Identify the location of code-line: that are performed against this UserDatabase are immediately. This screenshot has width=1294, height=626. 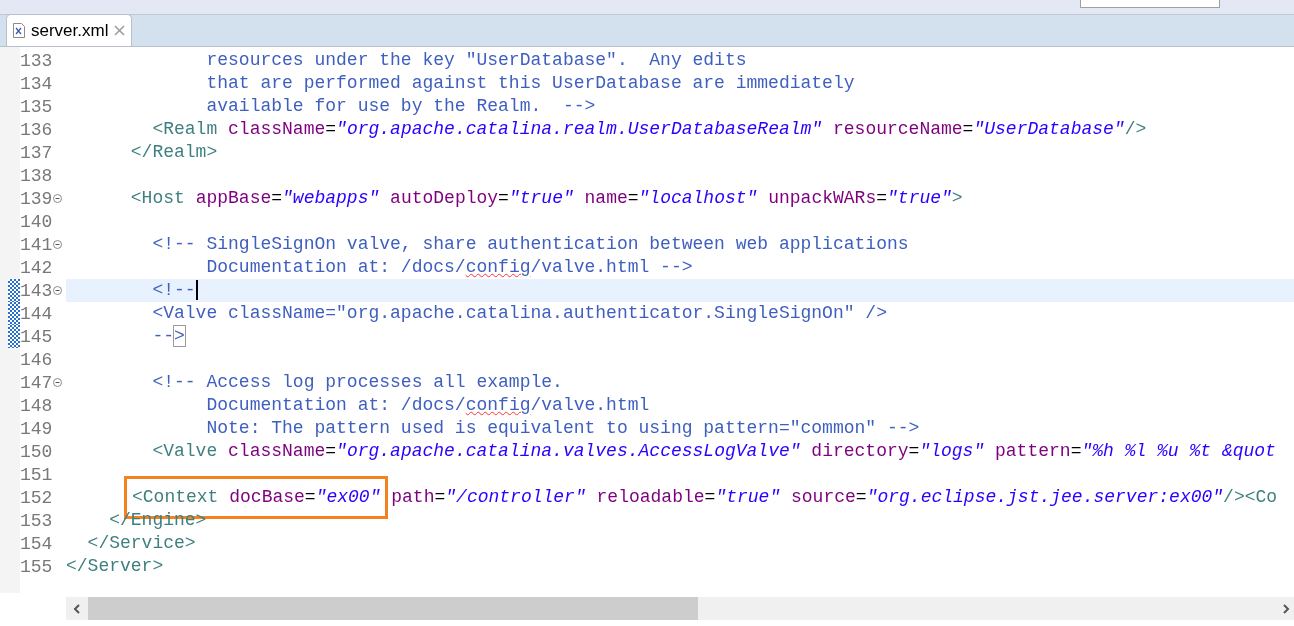
(530, 83).